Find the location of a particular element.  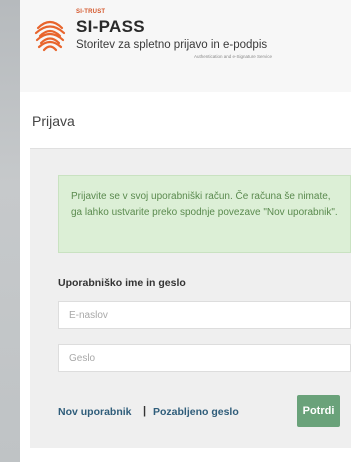

new-user-link: Nov uporabnik is located at coordinates (95, 412).